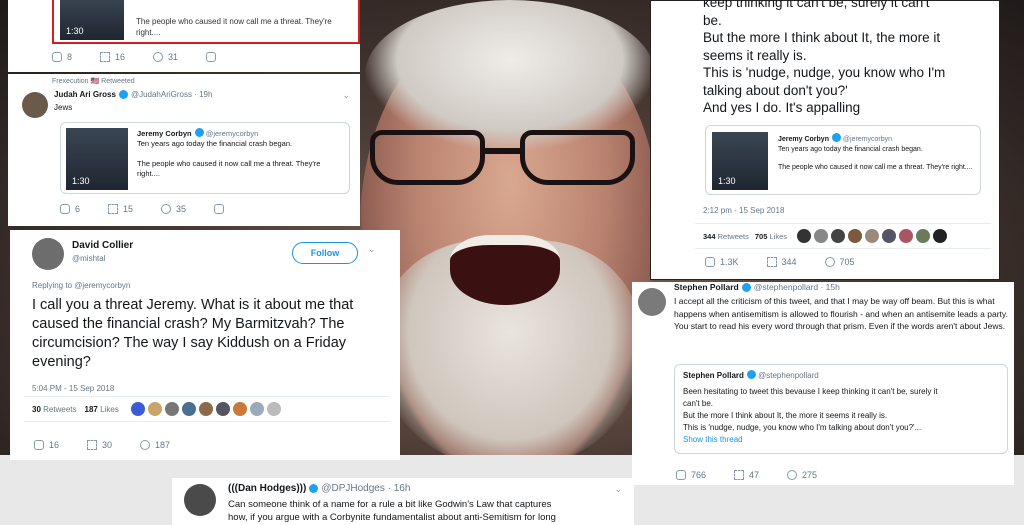  What do you see at coordinates (81, 285) in the screenshot?
I see `reply-to-note: Replying to @jeremycorbyn` at bounding box center [81, 285].